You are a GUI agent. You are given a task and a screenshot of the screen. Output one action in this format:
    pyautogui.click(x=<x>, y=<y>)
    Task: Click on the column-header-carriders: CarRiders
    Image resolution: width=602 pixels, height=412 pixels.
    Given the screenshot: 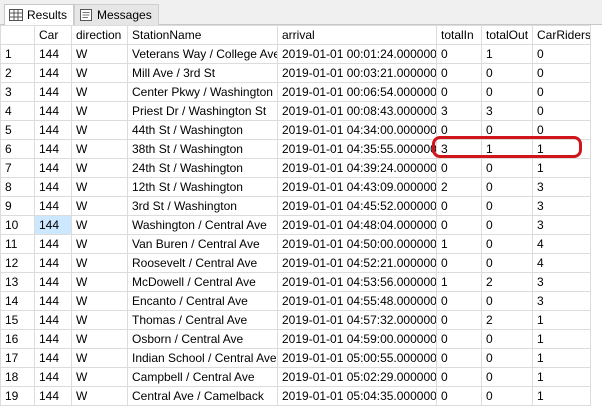 What is the action you would take?
    pyautogui.click(x=561, y=35)
    